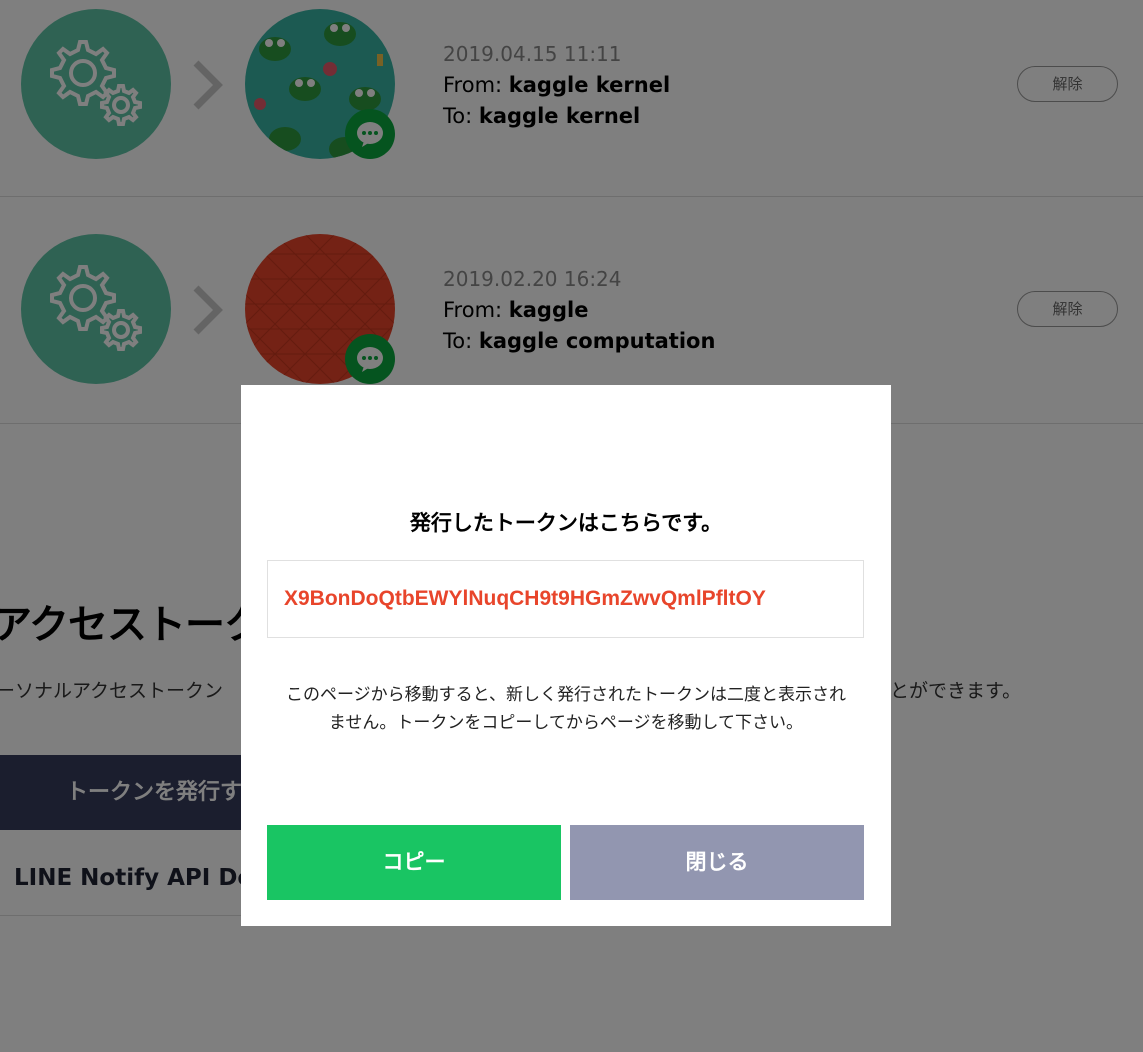 The image size is (1143, 1052). What do you see at coordinates (566, 695) in the screenshot?
I see `modal-note-line: このページから移動すると、新しく発行されたトークンは二度と表示され` at bounding box center [566, 695].